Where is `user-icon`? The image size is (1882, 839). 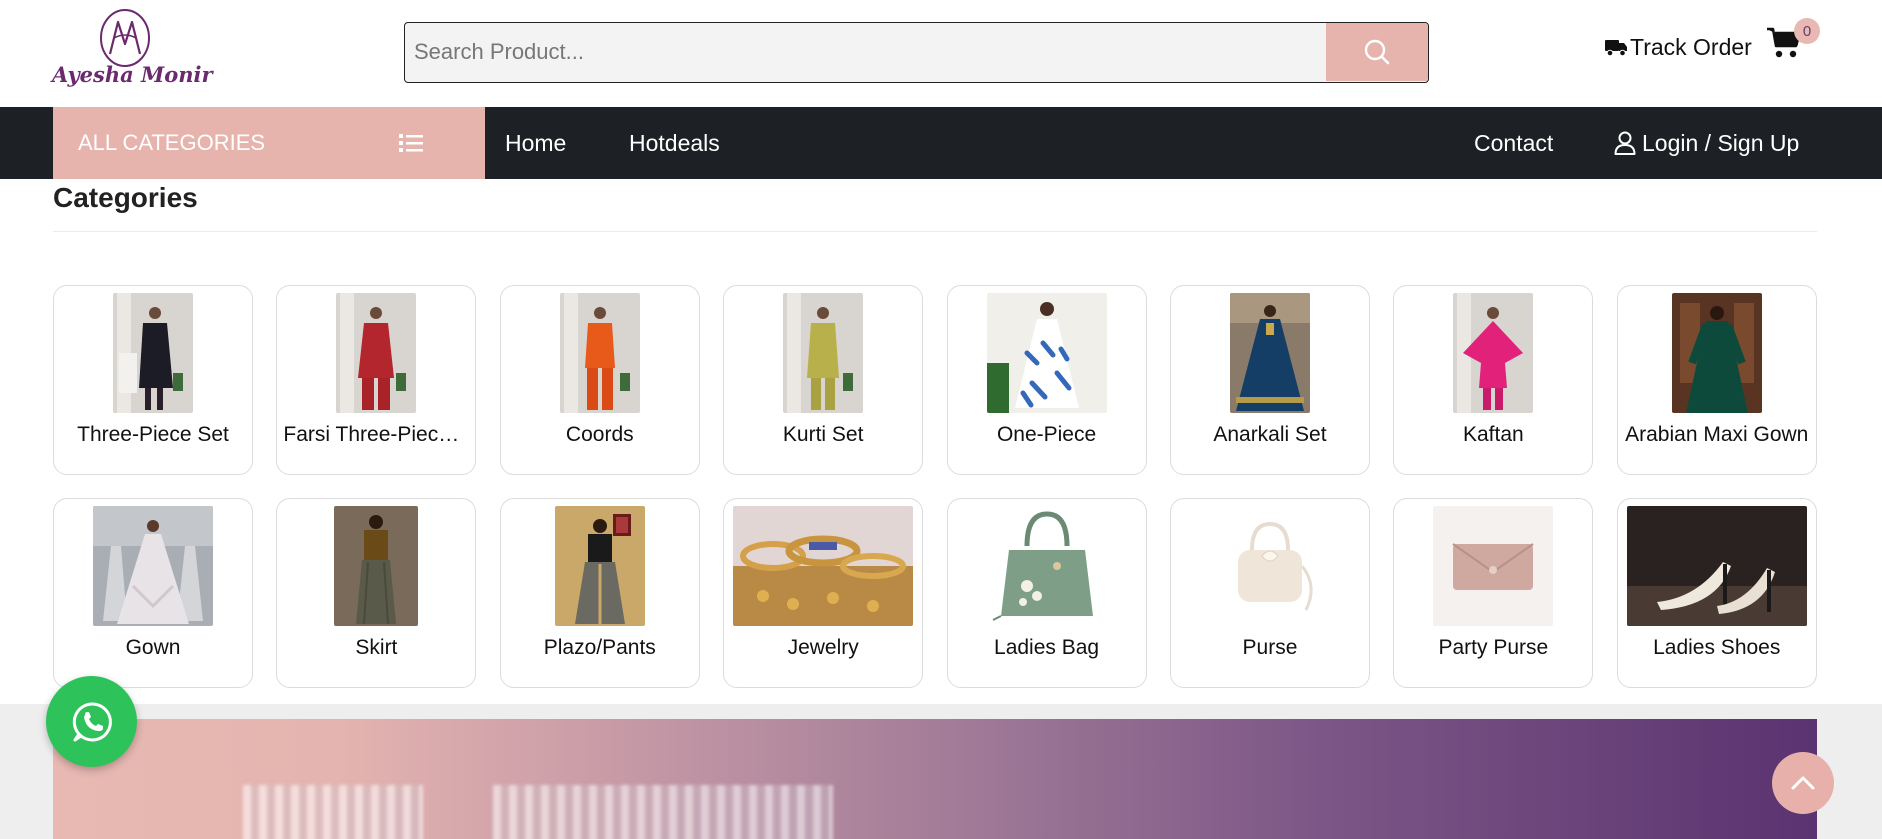
user-icon is located at coordinates (1625, 143).